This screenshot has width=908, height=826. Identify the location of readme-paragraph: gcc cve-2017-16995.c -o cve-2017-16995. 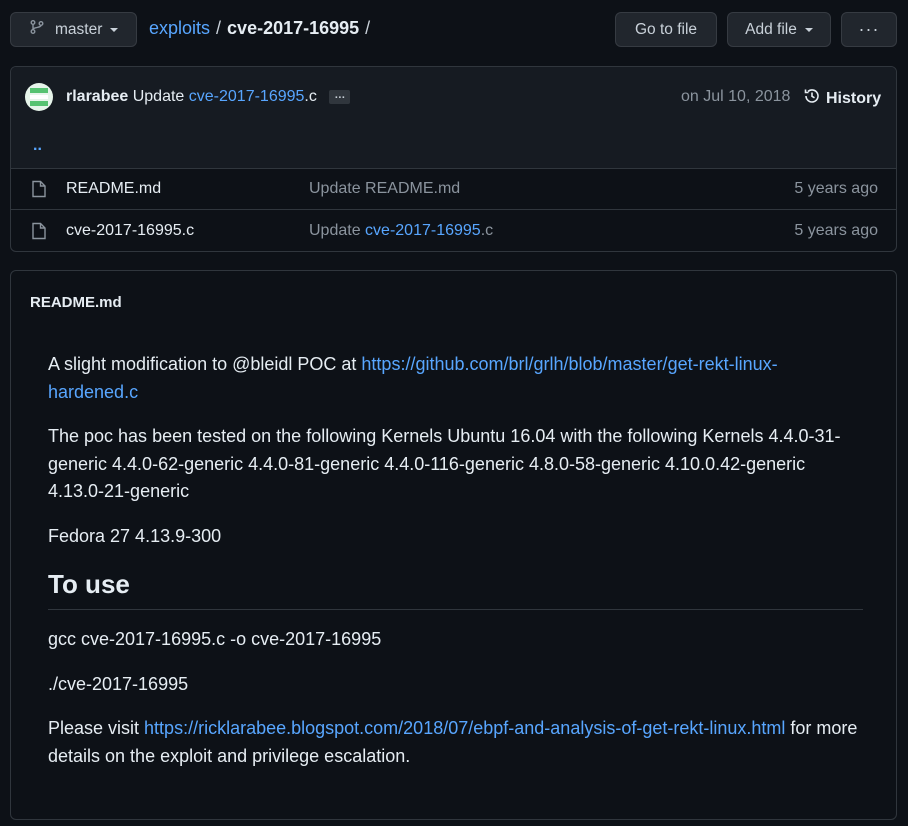
(215, 639).